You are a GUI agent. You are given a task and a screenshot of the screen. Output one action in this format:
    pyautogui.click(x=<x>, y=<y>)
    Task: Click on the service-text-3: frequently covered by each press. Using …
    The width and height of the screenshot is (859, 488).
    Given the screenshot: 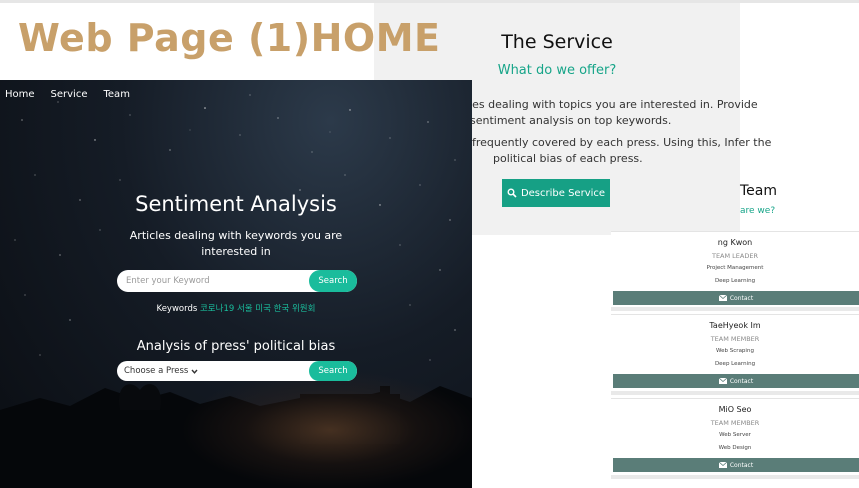 What is the action you would take?
    pyautogui.click(x=622, y=142)
    